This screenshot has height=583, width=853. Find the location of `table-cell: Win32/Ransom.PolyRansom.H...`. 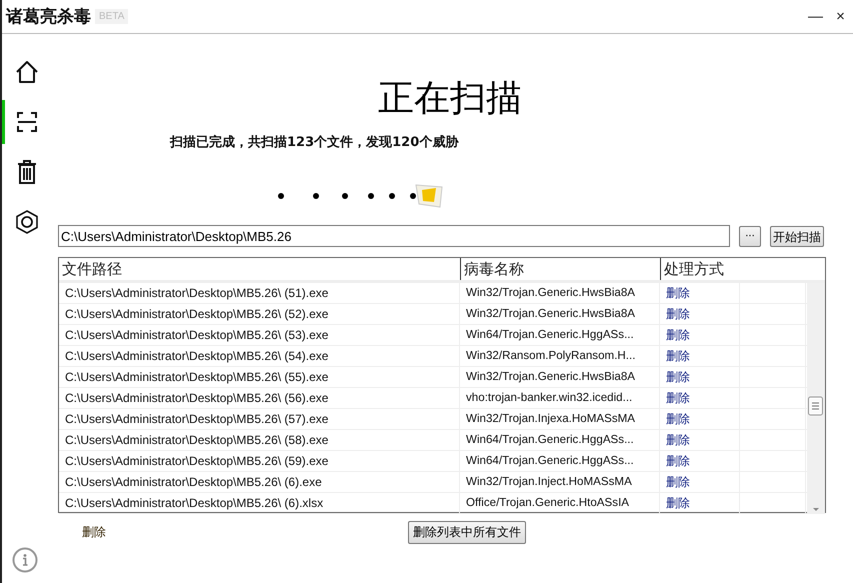

table-cell: Win32/Ransom.PolyRansom.H... is located at coordinates (560, 356).